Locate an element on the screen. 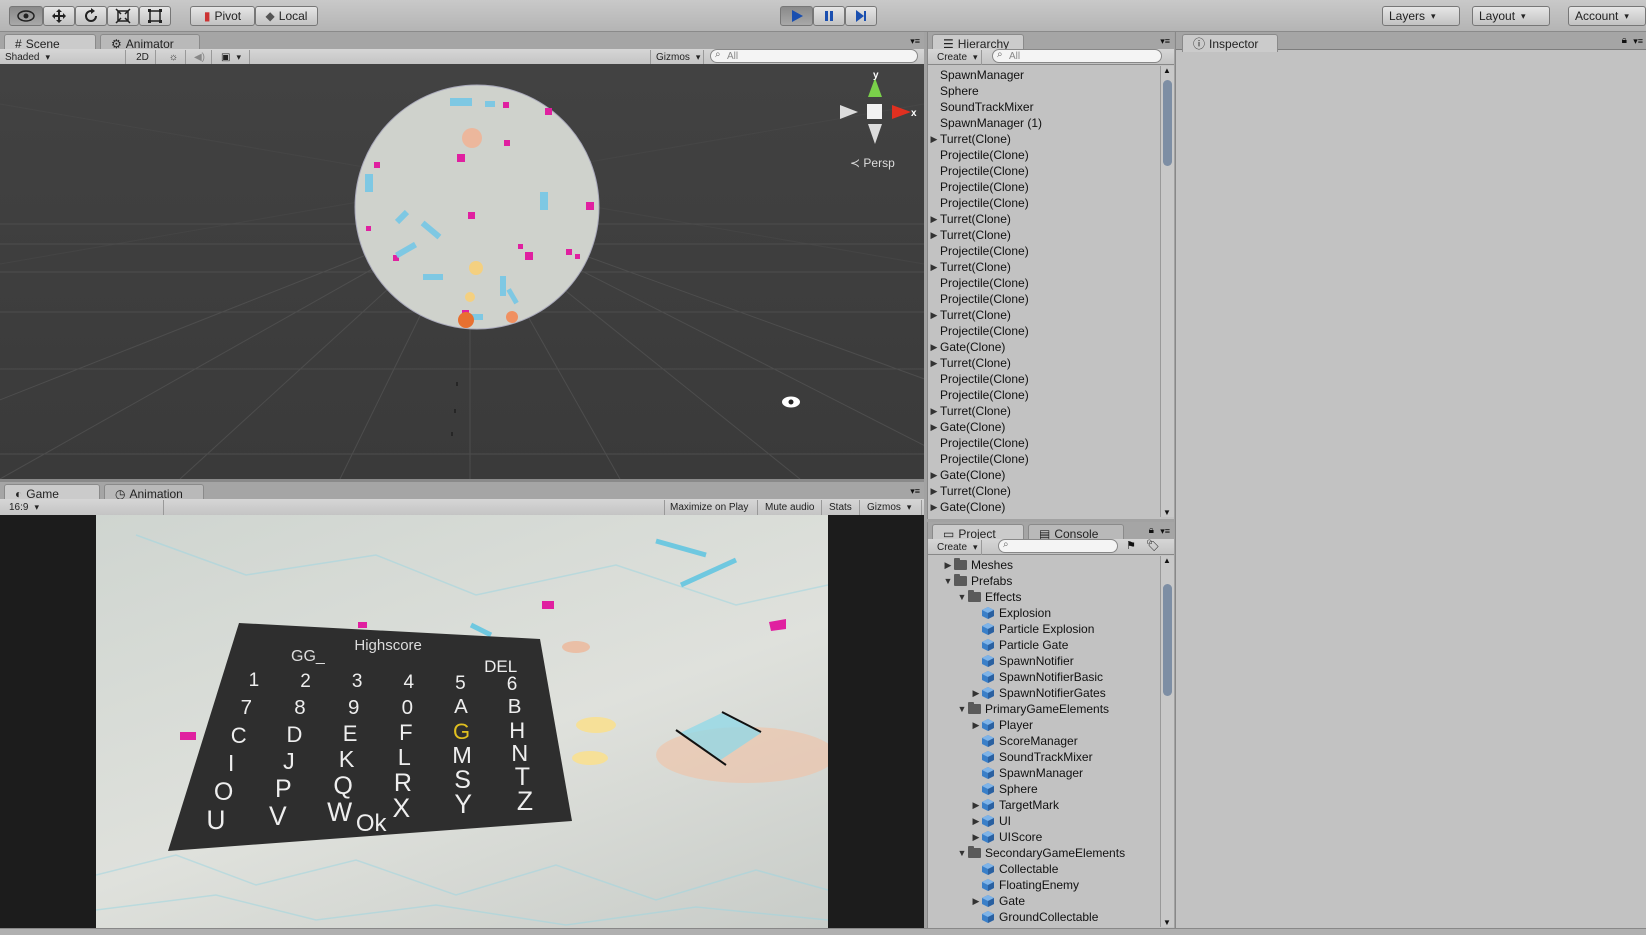  hierarchy-item: SoundTrackMixer is located at coordinates (981, 107).